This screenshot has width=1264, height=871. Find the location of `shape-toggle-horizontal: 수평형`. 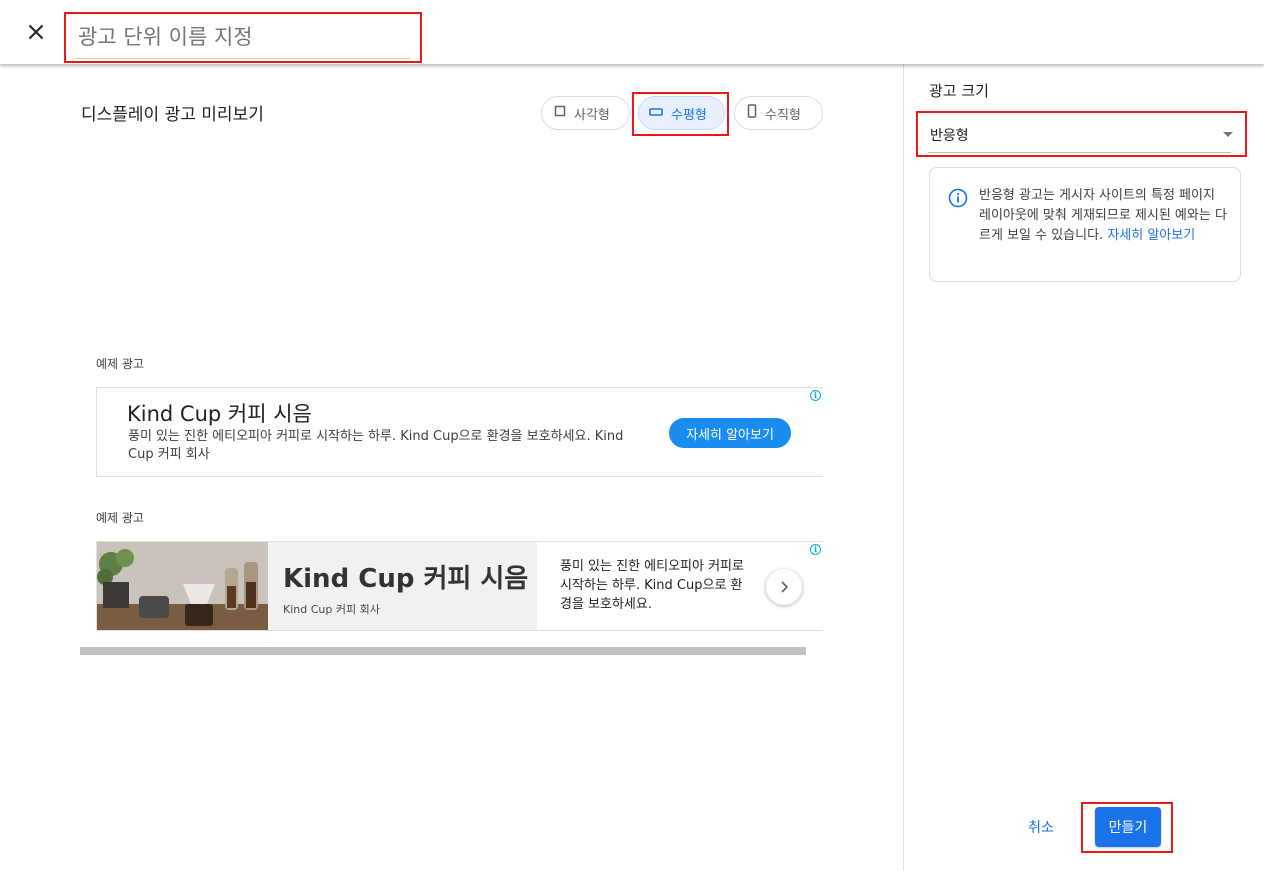

shape-toggle-horizontal: 수평형 is located at coordinates (681, 113).